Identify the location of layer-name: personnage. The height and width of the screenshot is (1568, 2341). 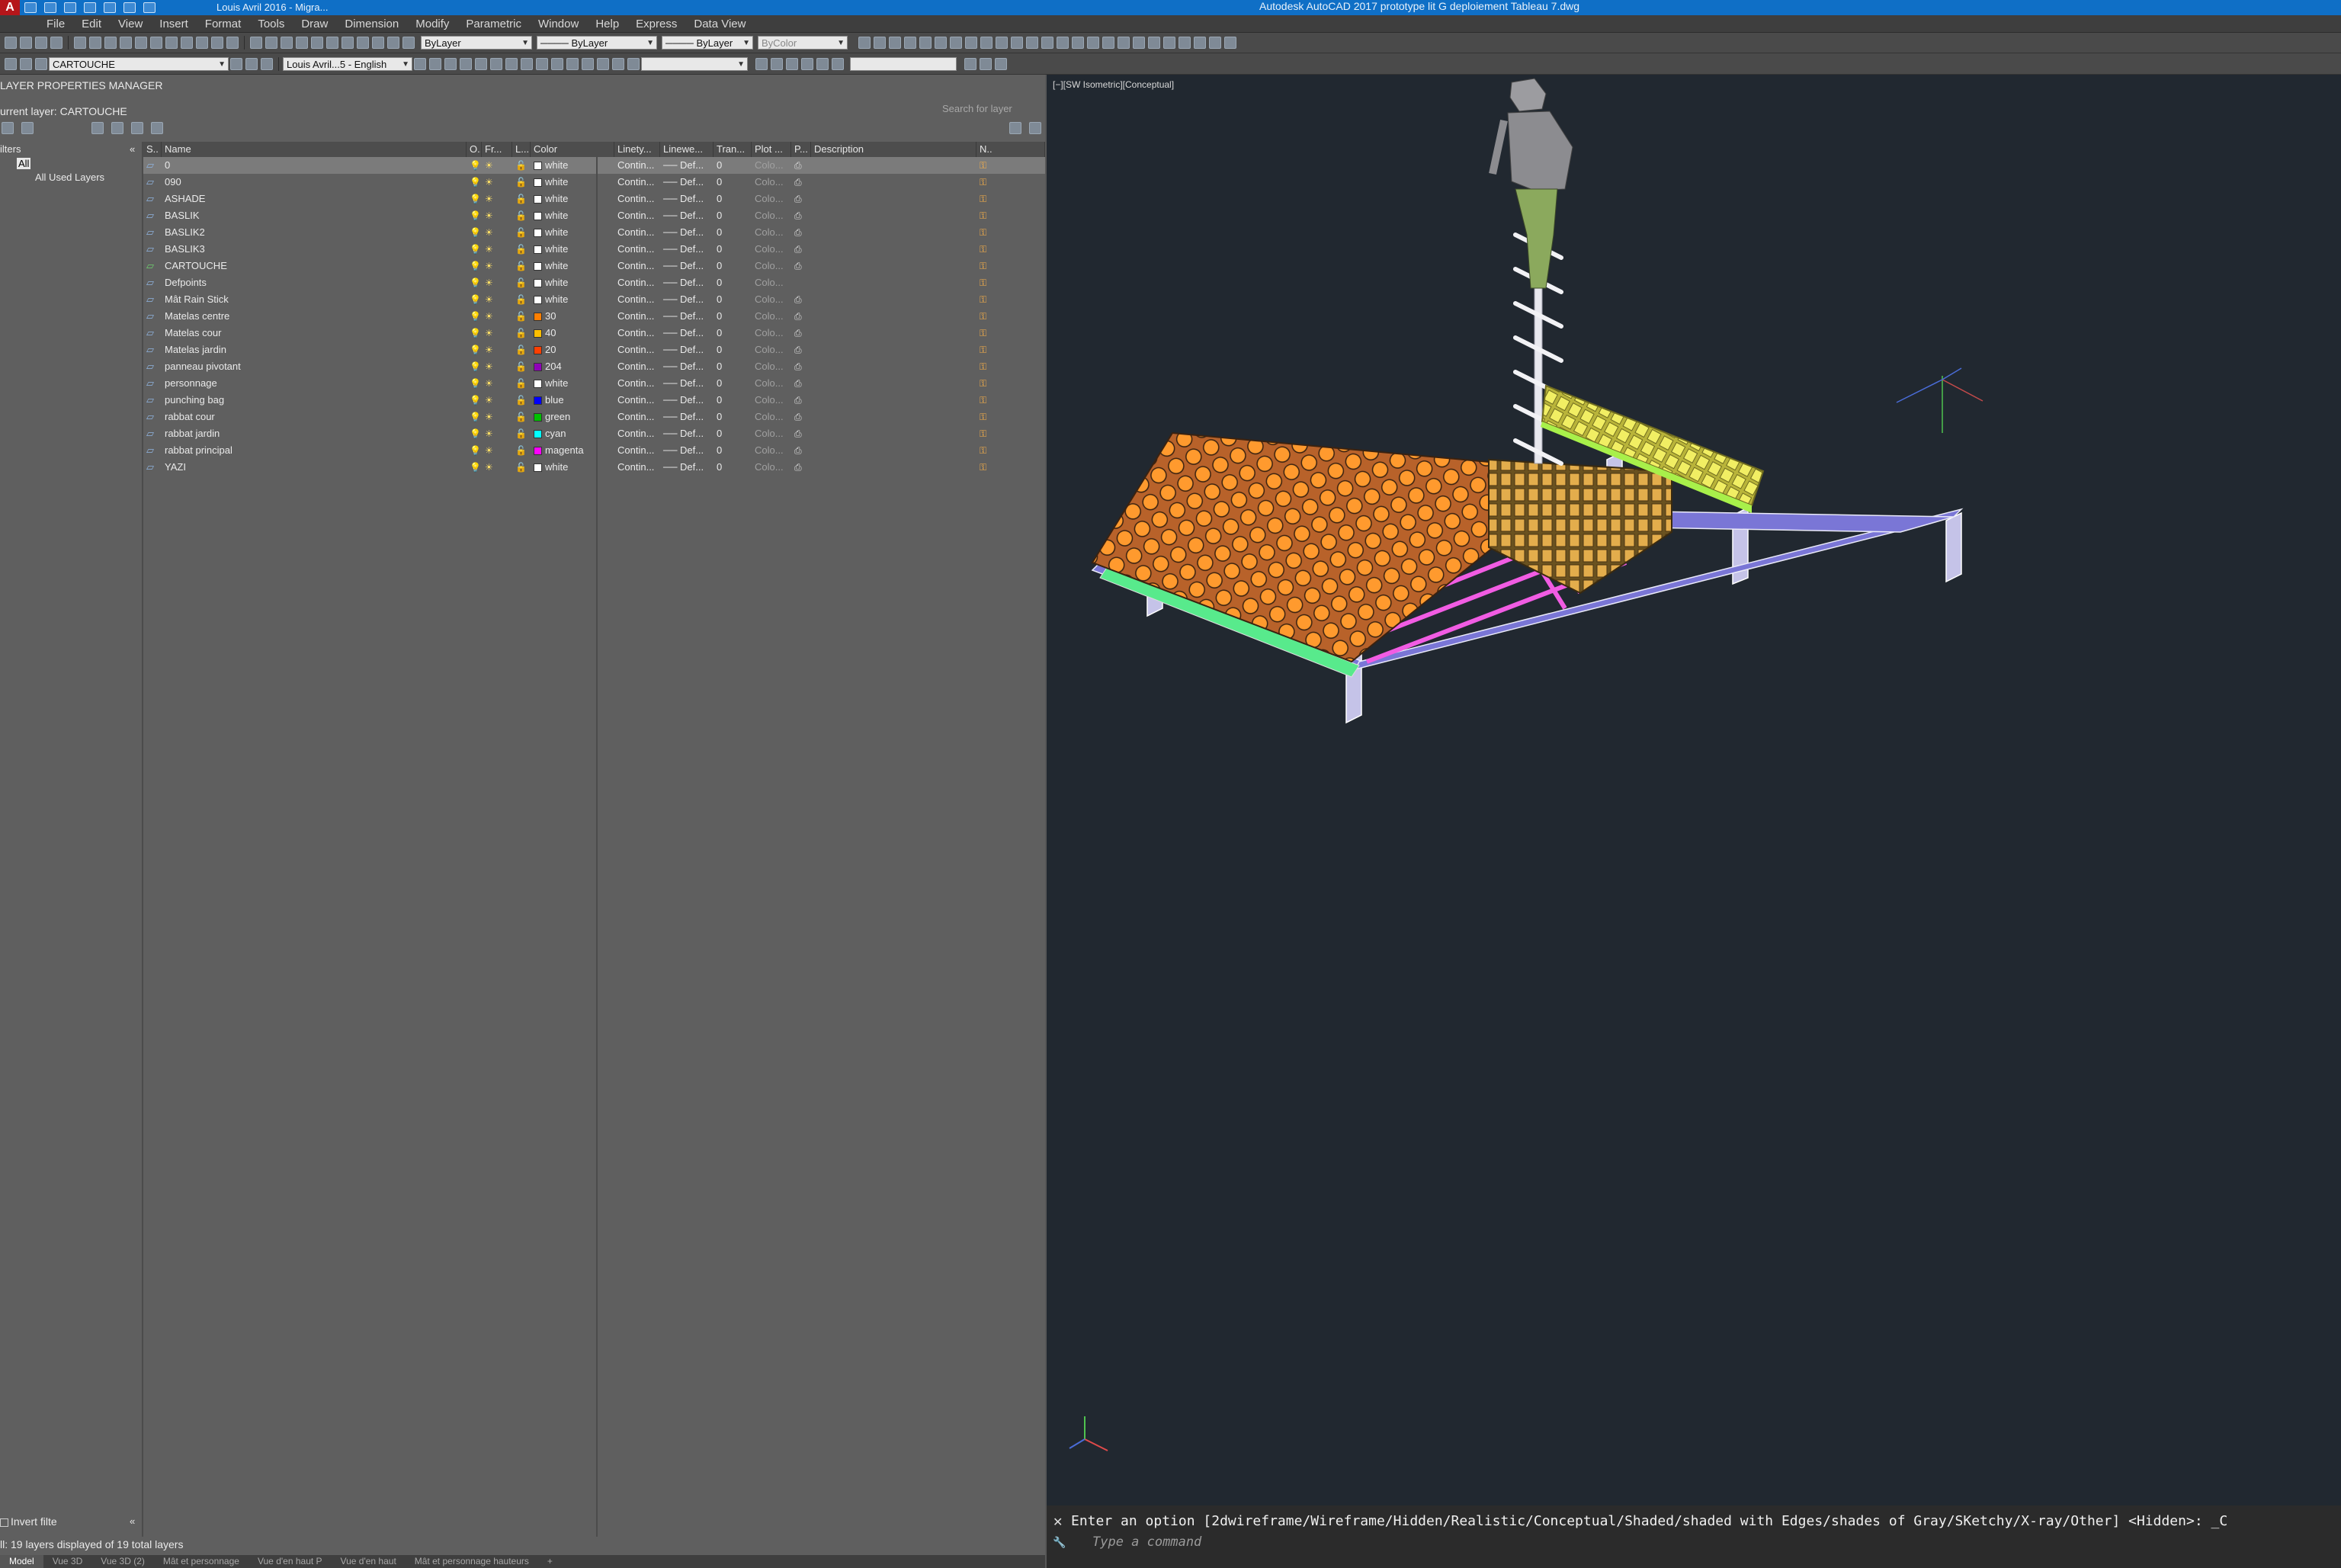
(314, 383).